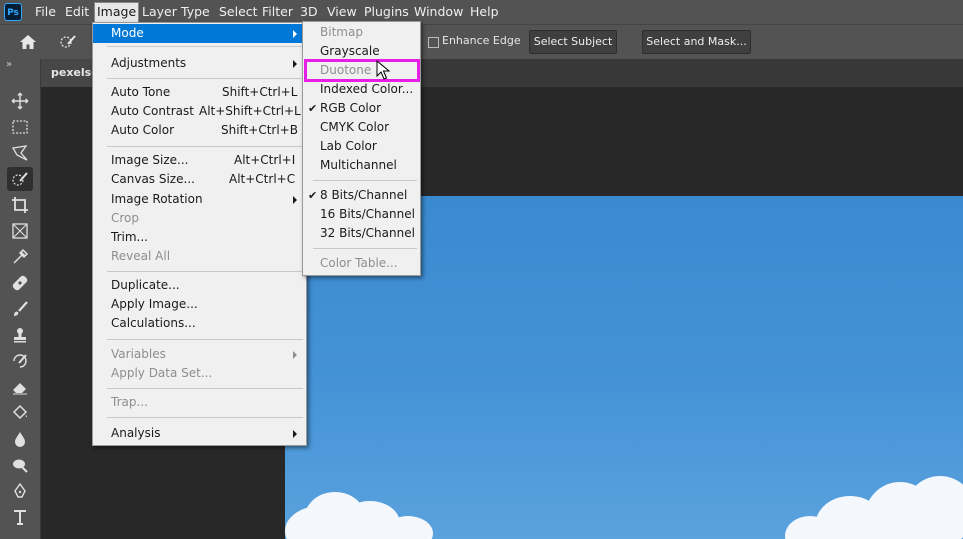  I want to click on tools-panel: », so click(20, 299).